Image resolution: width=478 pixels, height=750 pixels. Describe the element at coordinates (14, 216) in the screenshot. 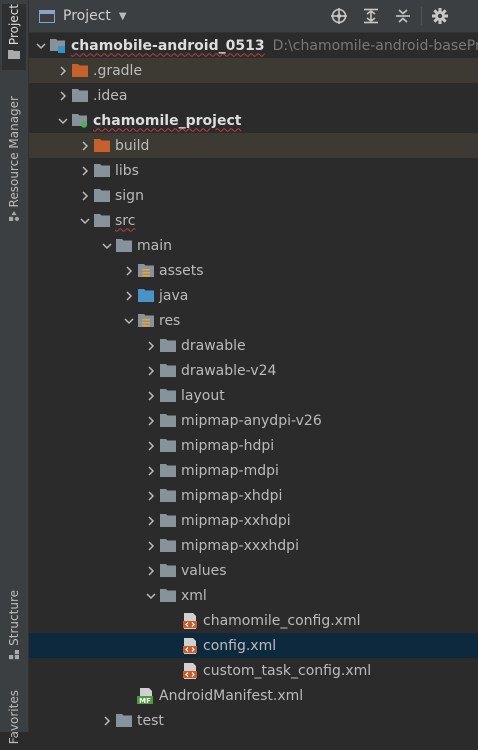

I see `resources-icon` at that location.